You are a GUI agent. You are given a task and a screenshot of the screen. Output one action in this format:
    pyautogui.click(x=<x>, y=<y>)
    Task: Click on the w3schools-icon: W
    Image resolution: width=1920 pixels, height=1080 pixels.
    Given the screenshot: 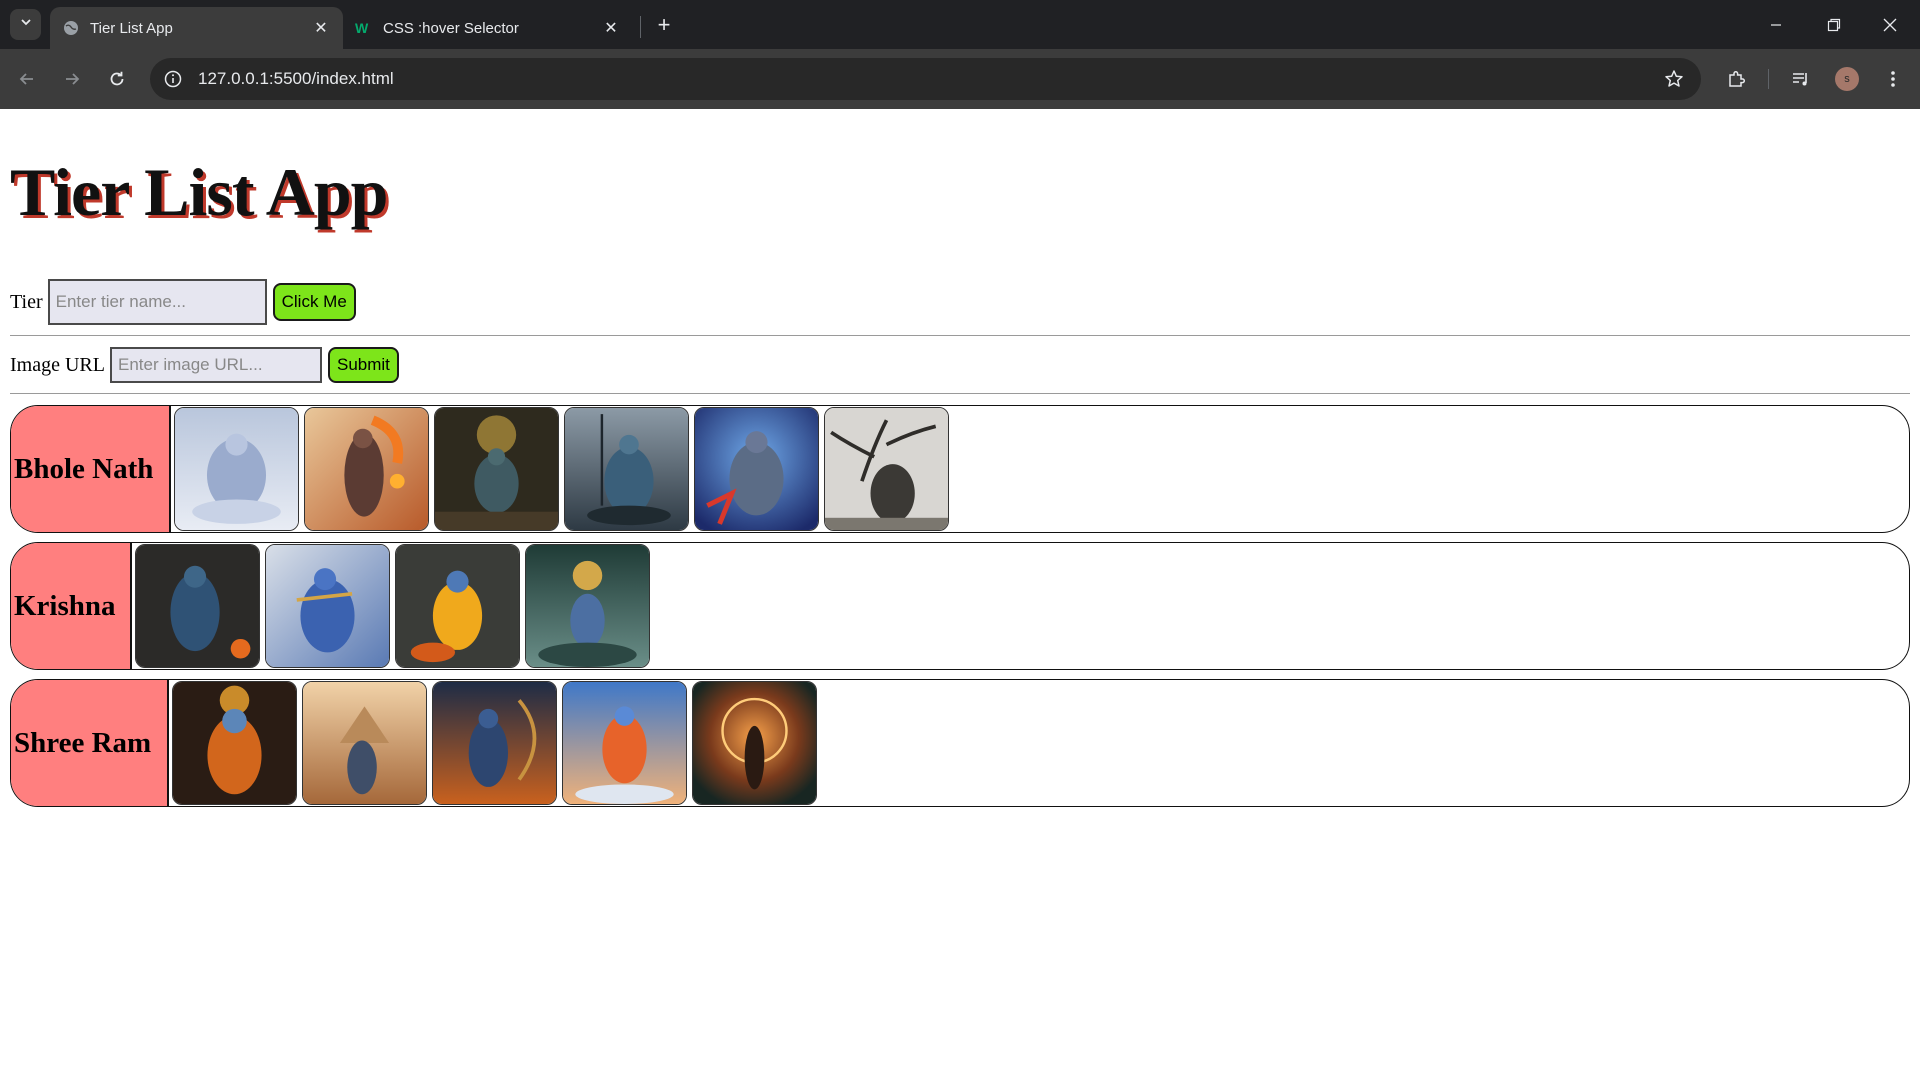 What is the action you would take?
    pyautogui.click(x=364, y=28)
    